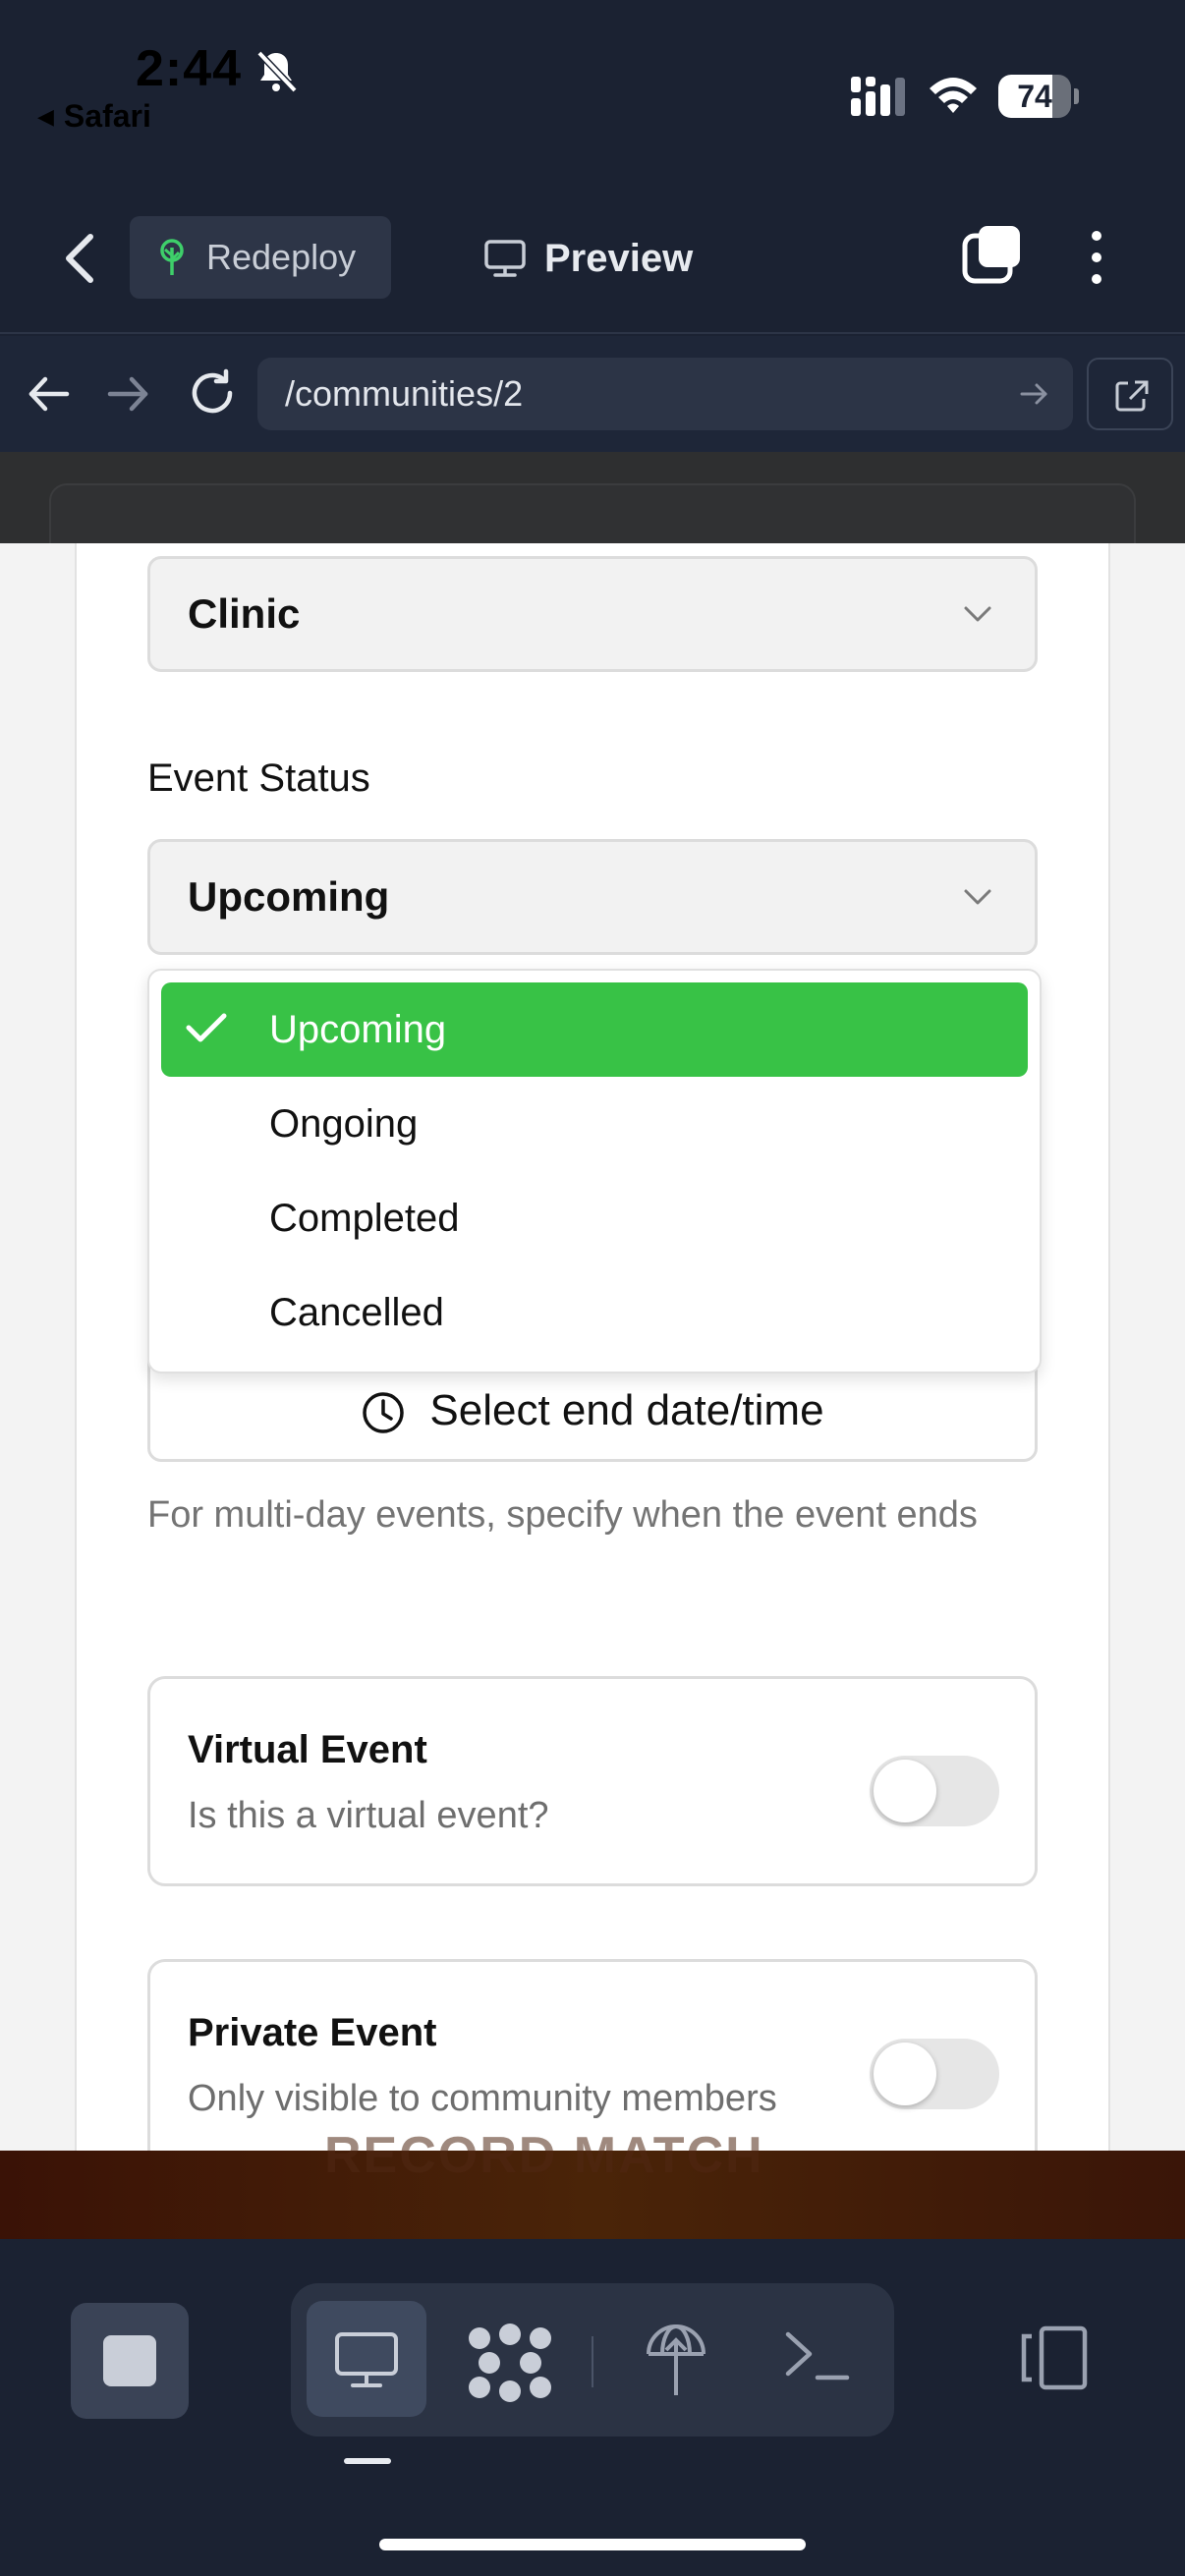  I want to click on more-vertical-icon, so click(1096, 257).